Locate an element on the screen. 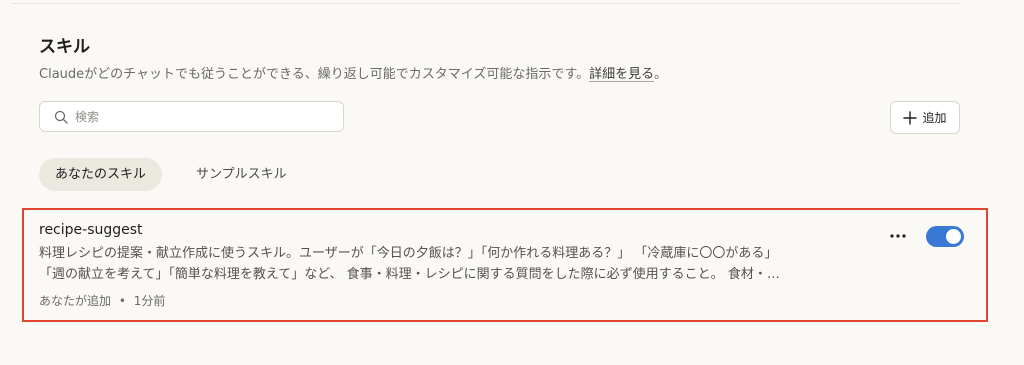 This screenshot has width=1024, height=365. toggle-knob is located at coordinates (953, 236).